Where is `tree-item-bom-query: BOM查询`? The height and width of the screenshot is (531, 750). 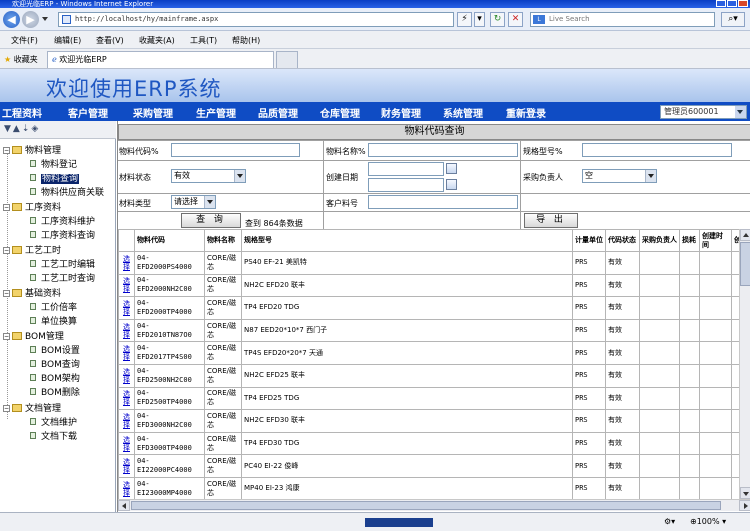
tree-item-bom-query: BOM查询 is located at coordinates (55, 365).